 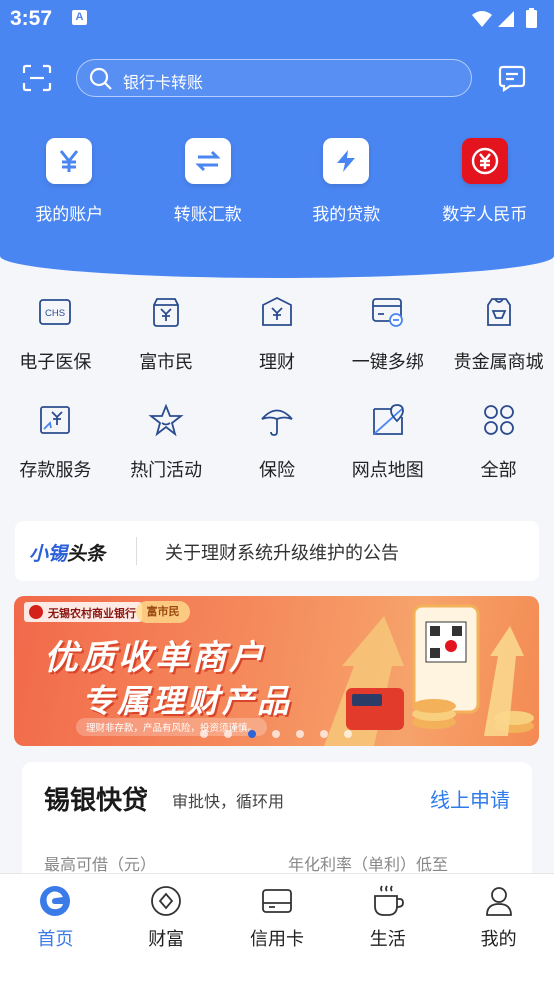 What do you see at coordinates (207, 161) in the screenshot?
I see `transfer-arrows-icon` at bounding box center [207, 161].